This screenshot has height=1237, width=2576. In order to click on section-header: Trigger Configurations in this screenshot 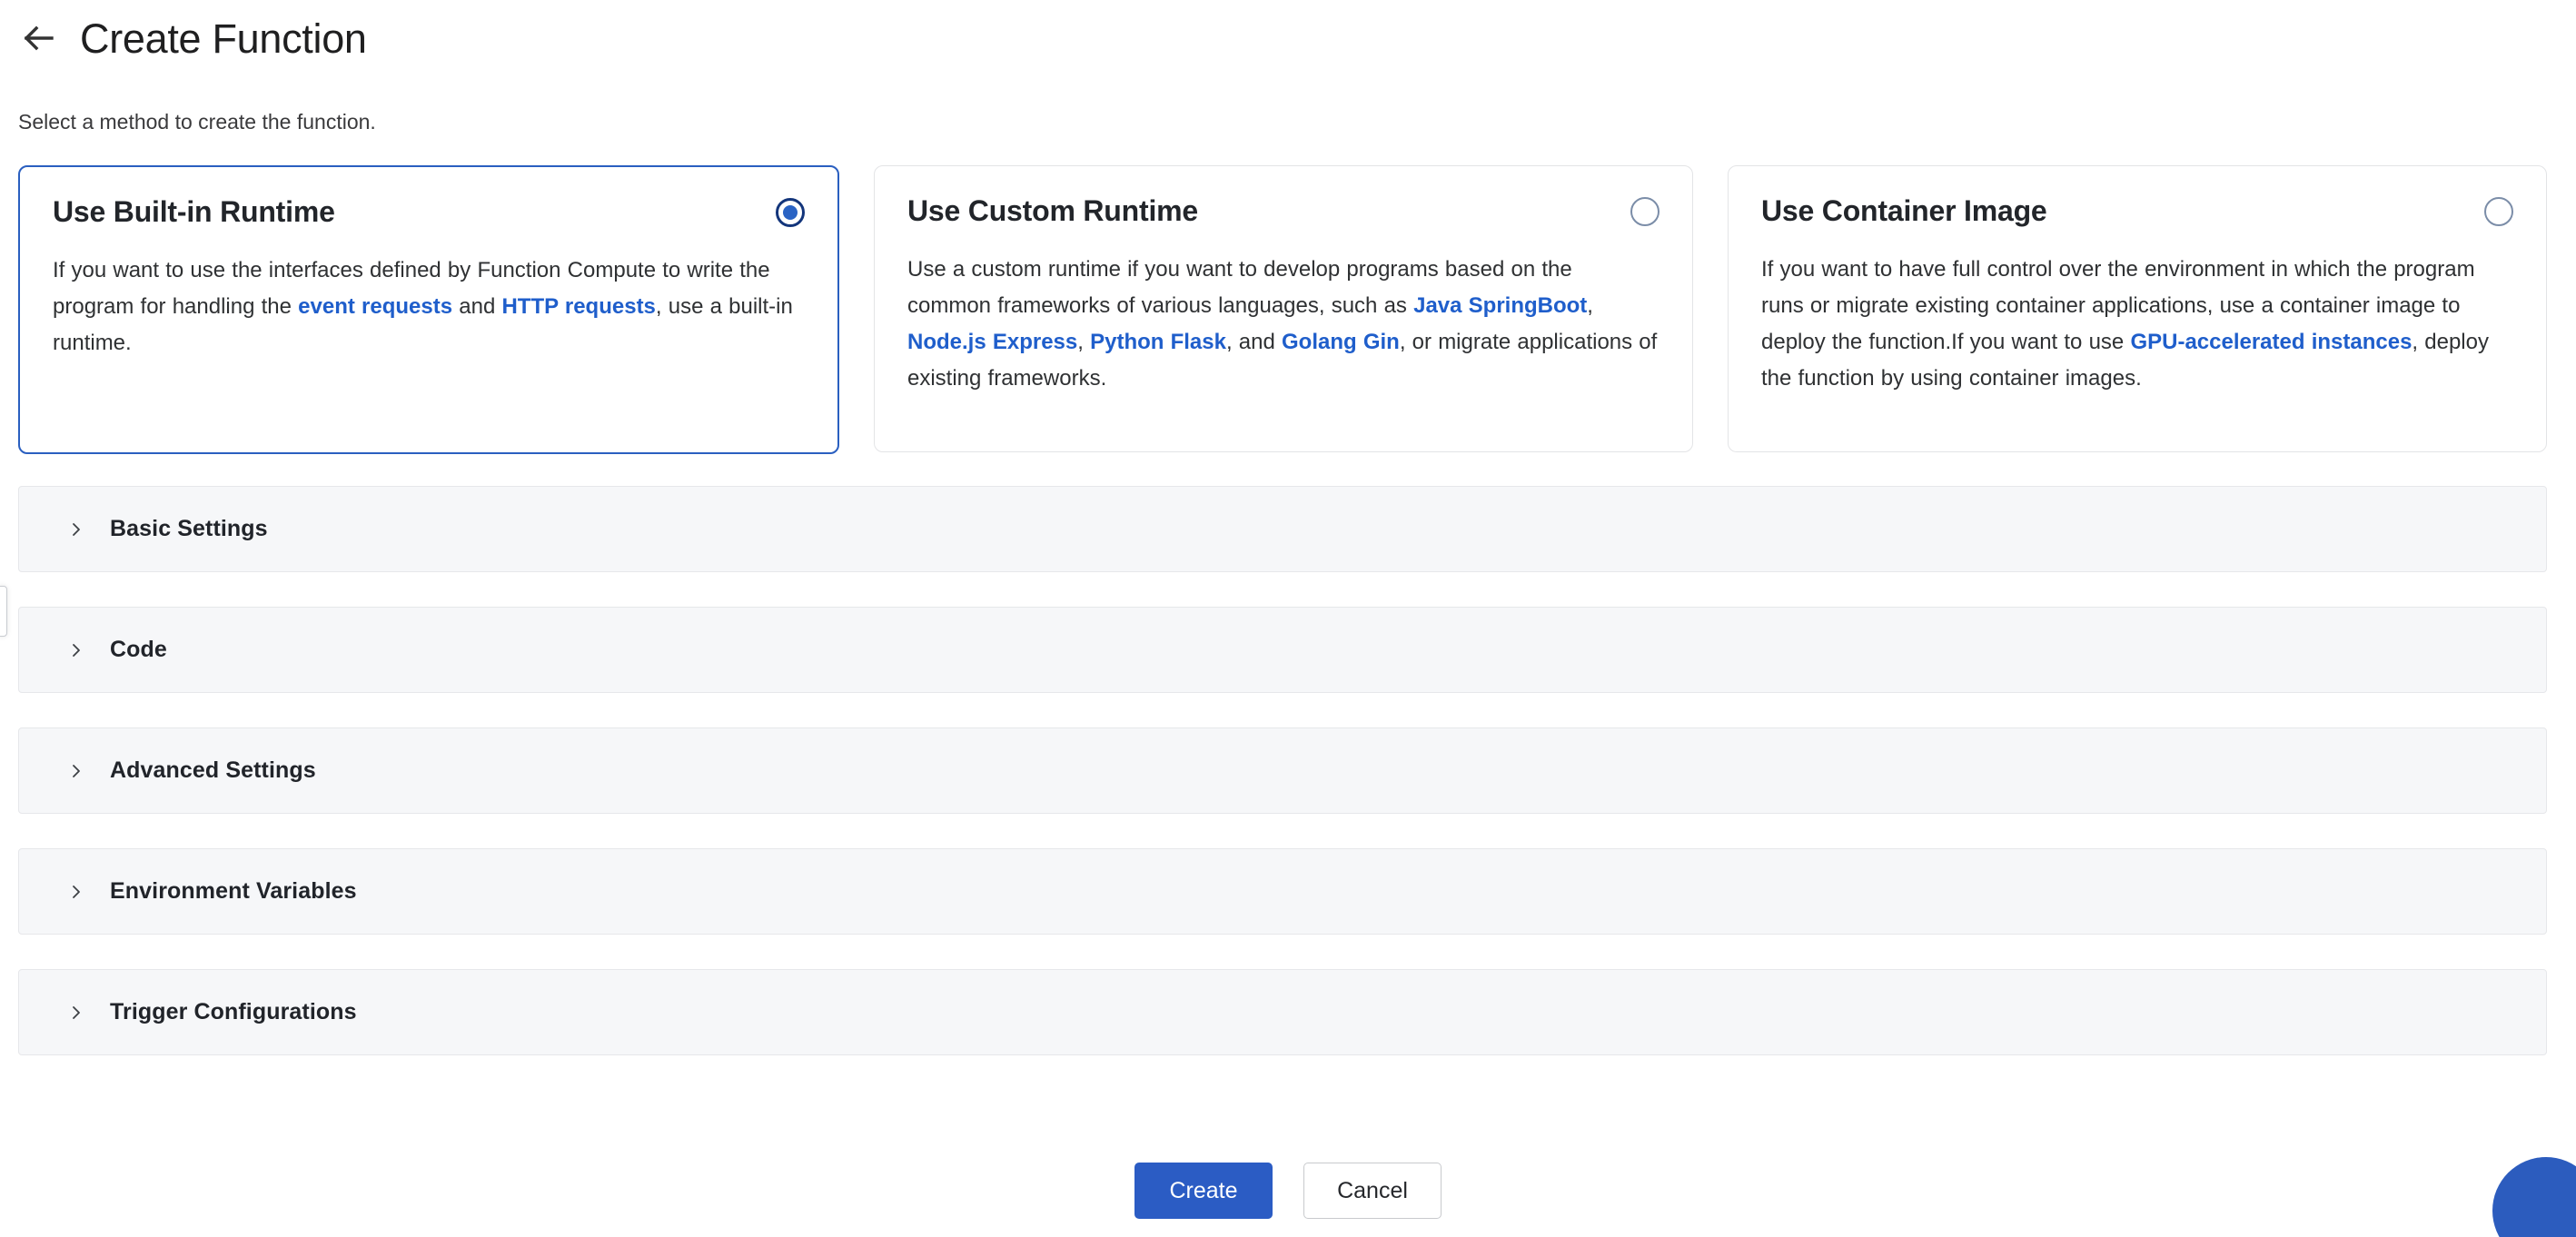, I will do `click(1282, 1012)`.